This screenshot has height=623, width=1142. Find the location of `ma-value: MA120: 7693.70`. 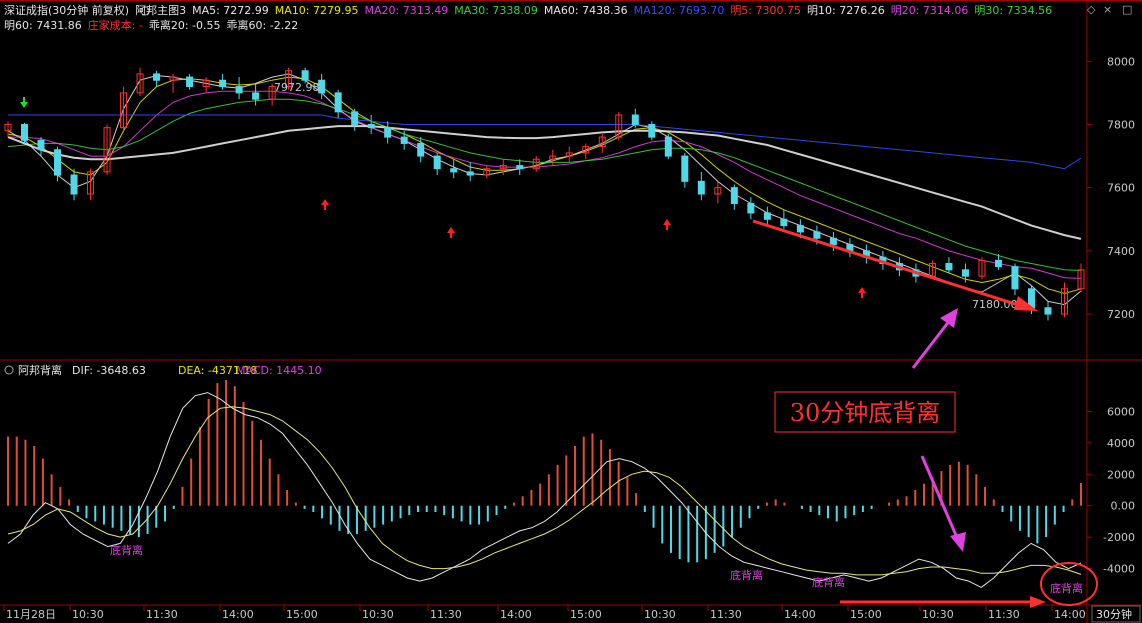

ma-value: MA120: 7693.70 is located at coordinates (679, 10).